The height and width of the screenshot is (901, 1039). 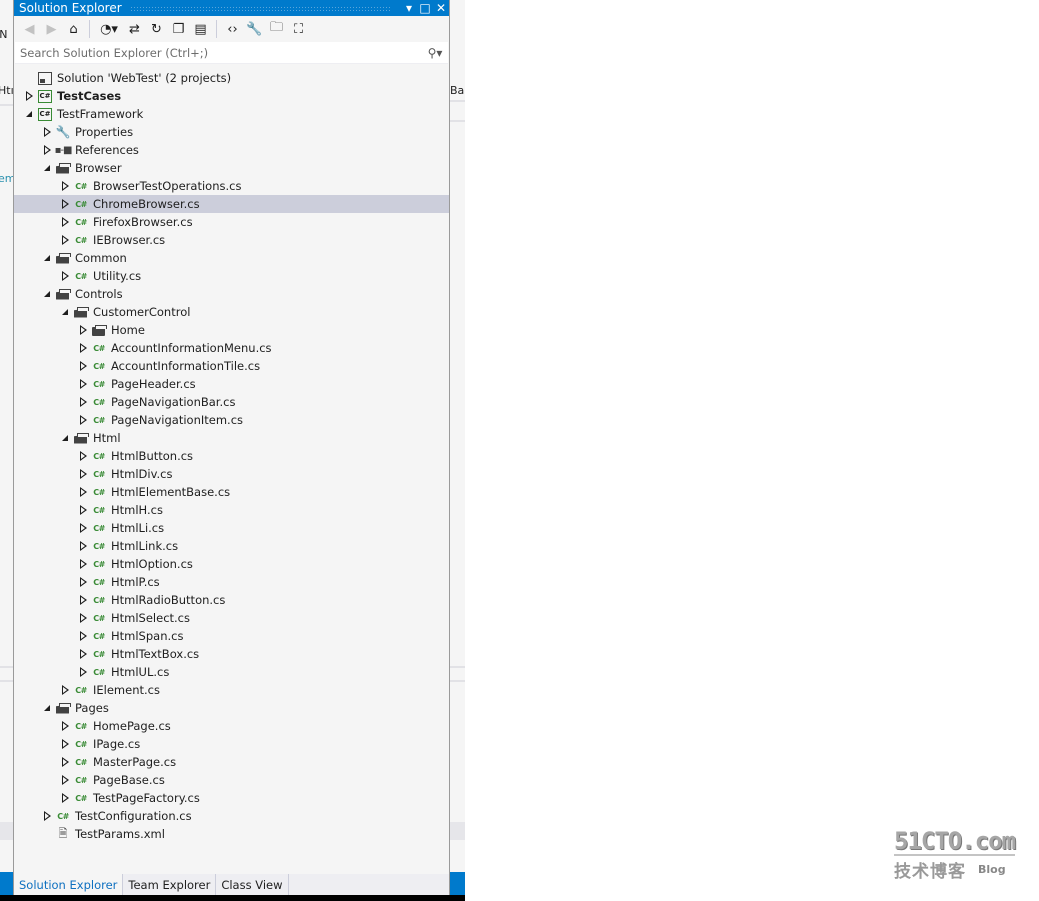 I want to click on tree-item: C# HtmlSpan.cs, so click(x=231, y=636).